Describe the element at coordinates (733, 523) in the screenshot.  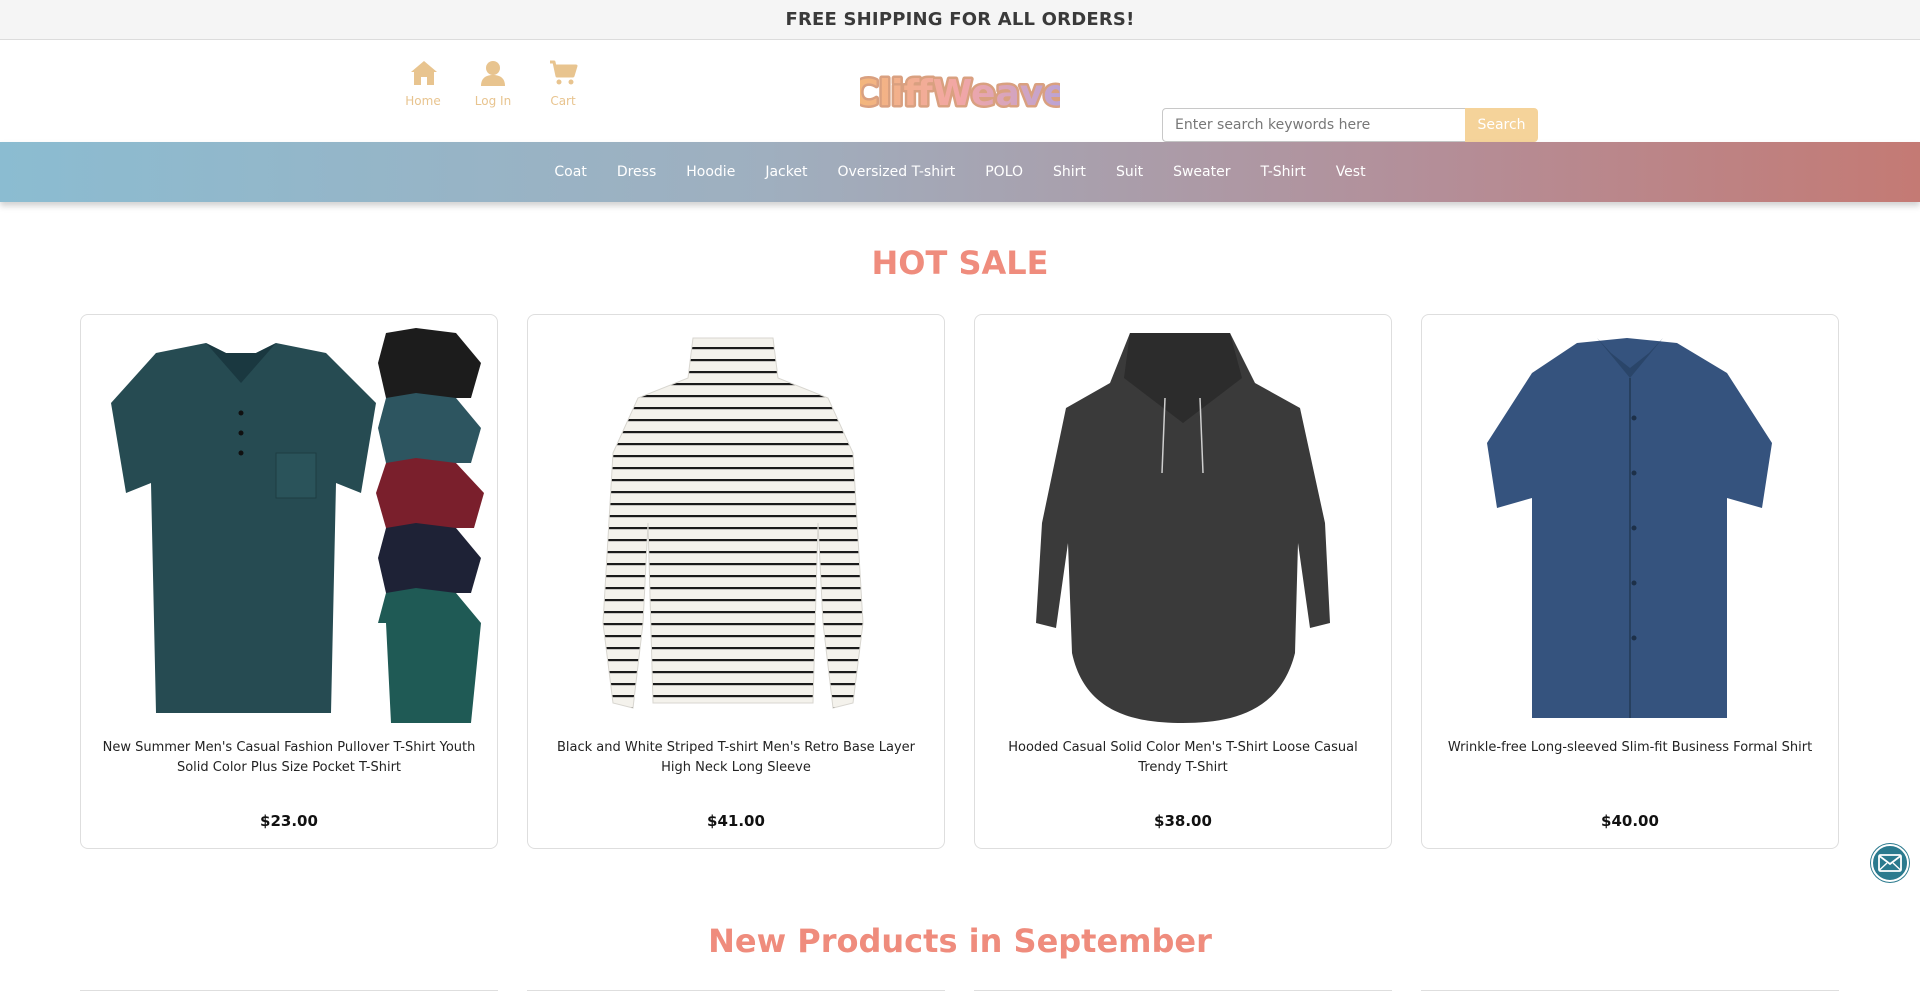
I see `striped-turtleneck-image` at that location.